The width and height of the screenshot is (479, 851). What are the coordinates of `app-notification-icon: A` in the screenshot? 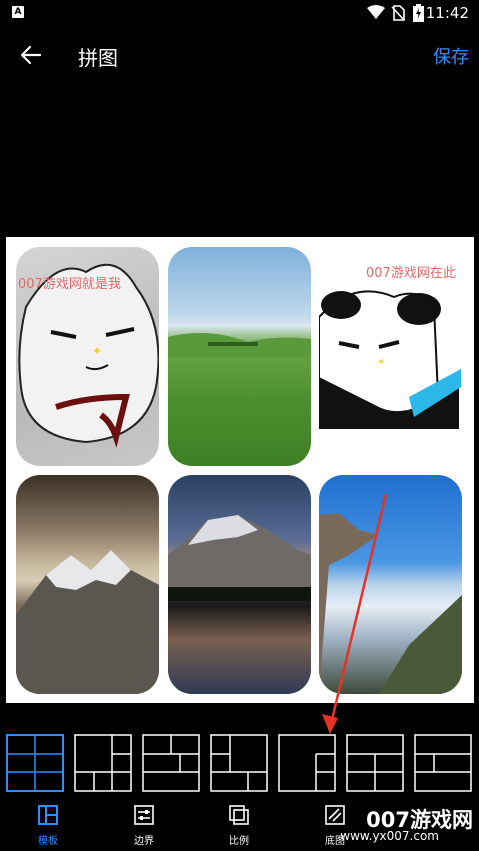 It's located at (18, 12).